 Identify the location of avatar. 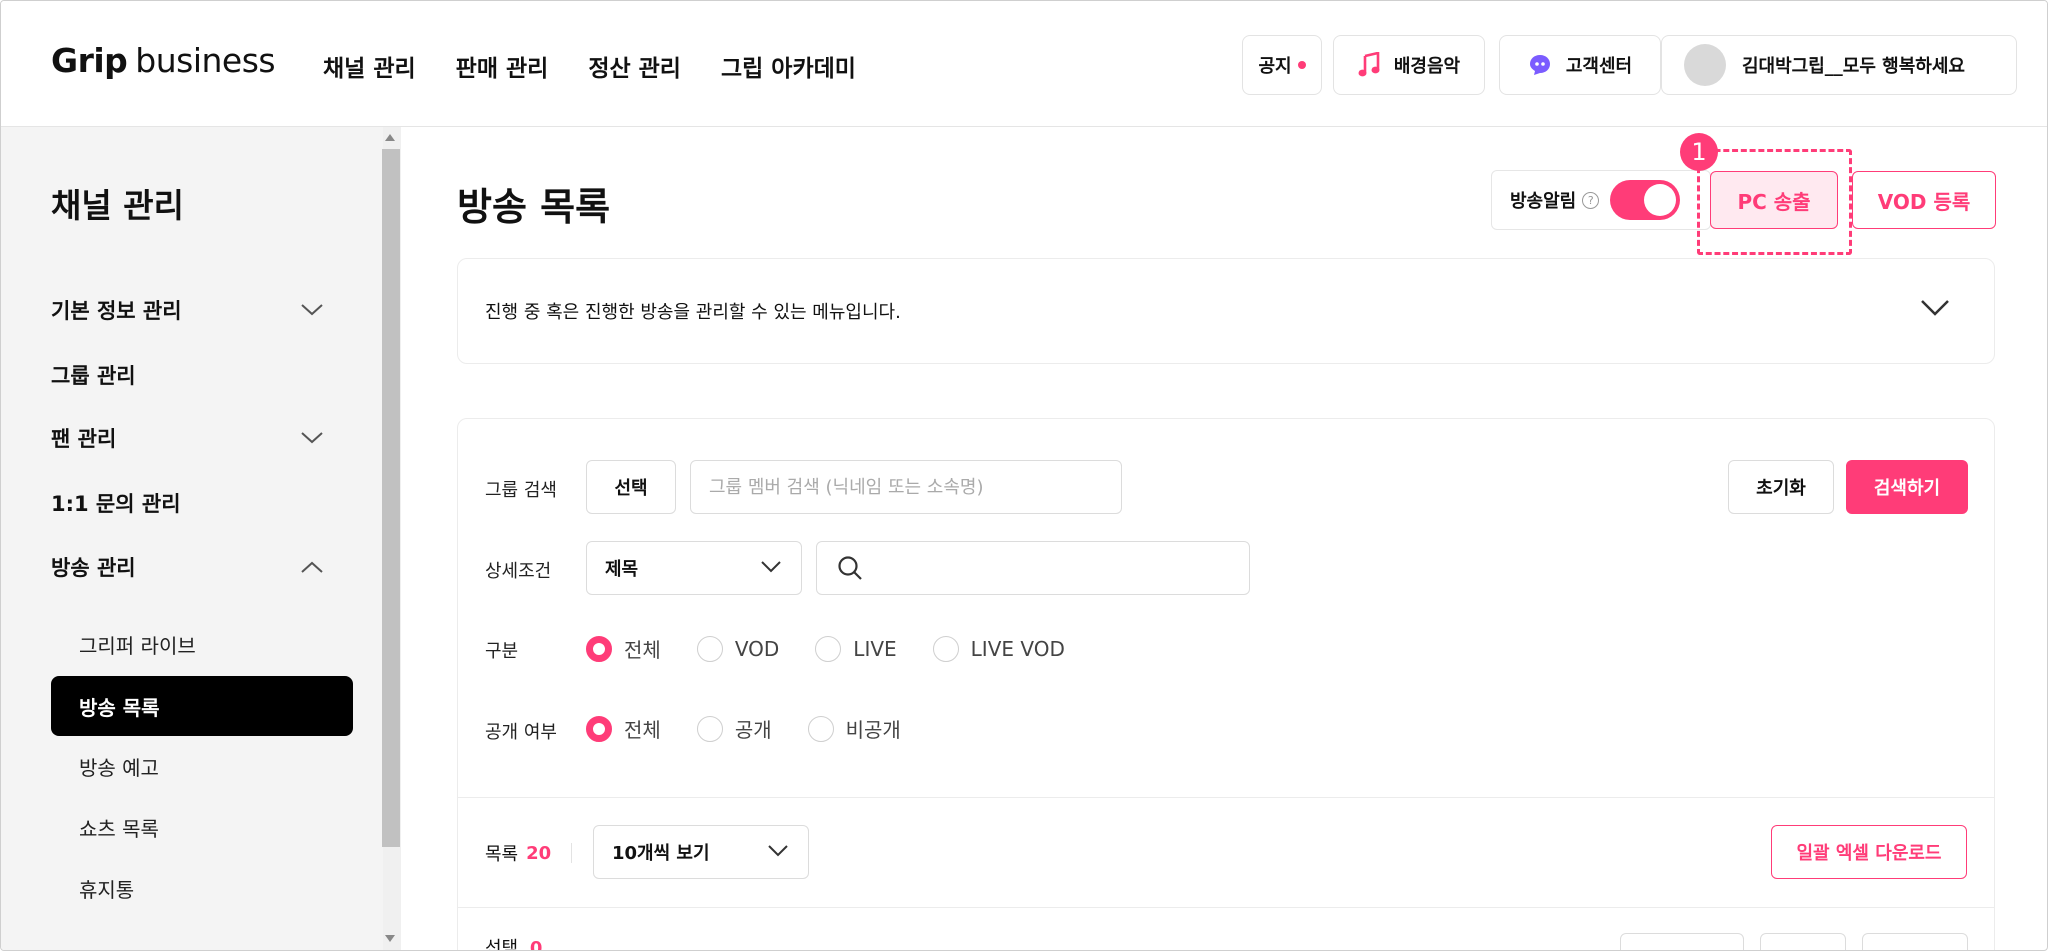
(1705, 65).